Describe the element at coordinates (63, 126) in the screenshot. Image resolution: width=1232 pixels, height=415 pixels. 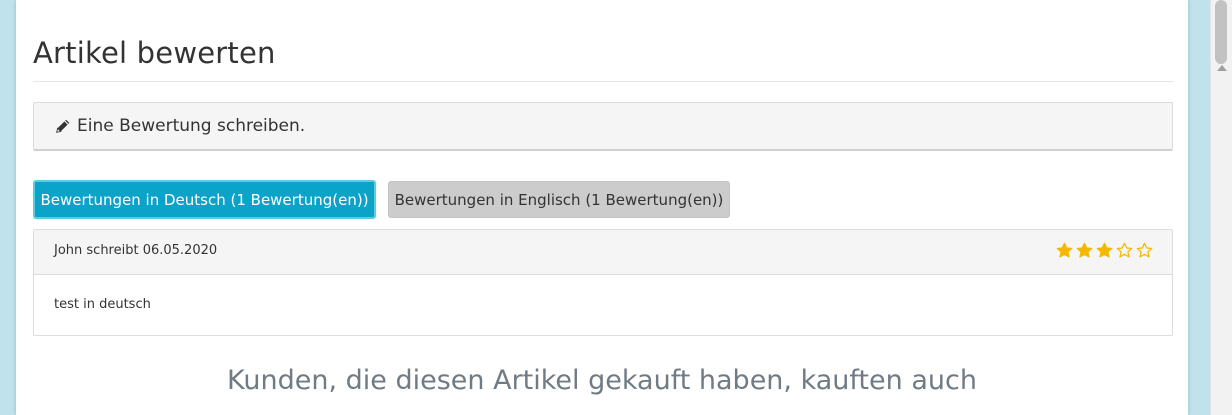
I see `pencil-icon` at that location.